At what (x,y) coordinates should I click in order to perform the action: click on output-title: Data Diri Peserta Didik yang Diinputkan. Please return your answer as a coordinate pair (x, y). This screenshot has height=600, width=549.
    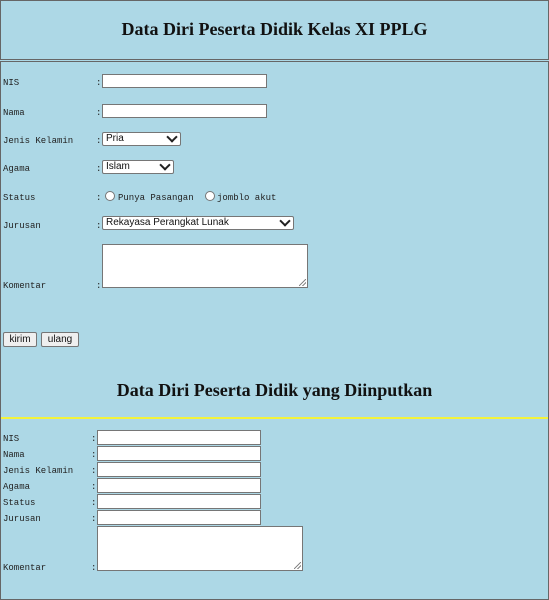
    Looking at the image, I should click on (274, 390).